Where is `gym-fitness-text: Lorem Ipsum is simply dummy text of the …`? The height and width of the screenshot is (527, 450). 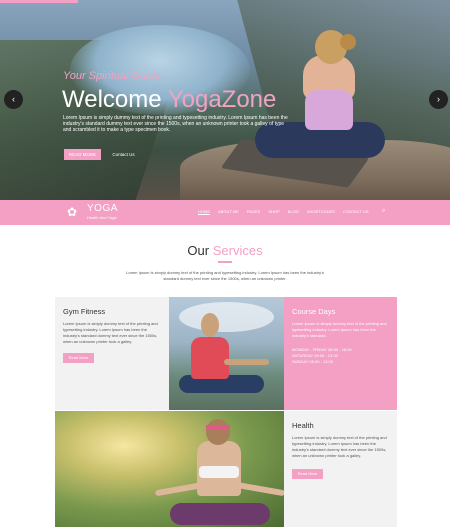
gym-fitness-text: Lorem Ipsum is simply dummy text of the … is located at coordinates (110, 332).